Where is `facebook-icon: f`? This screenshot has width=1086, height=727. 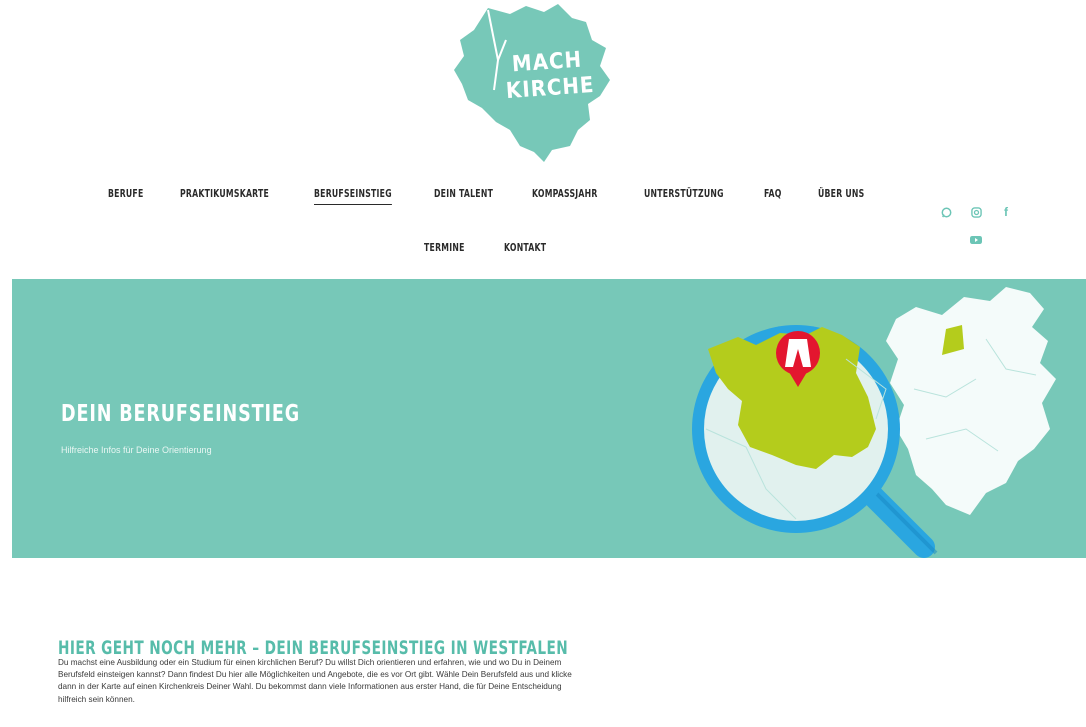 facebook-icon: f is located at coordinates (1006, 212).